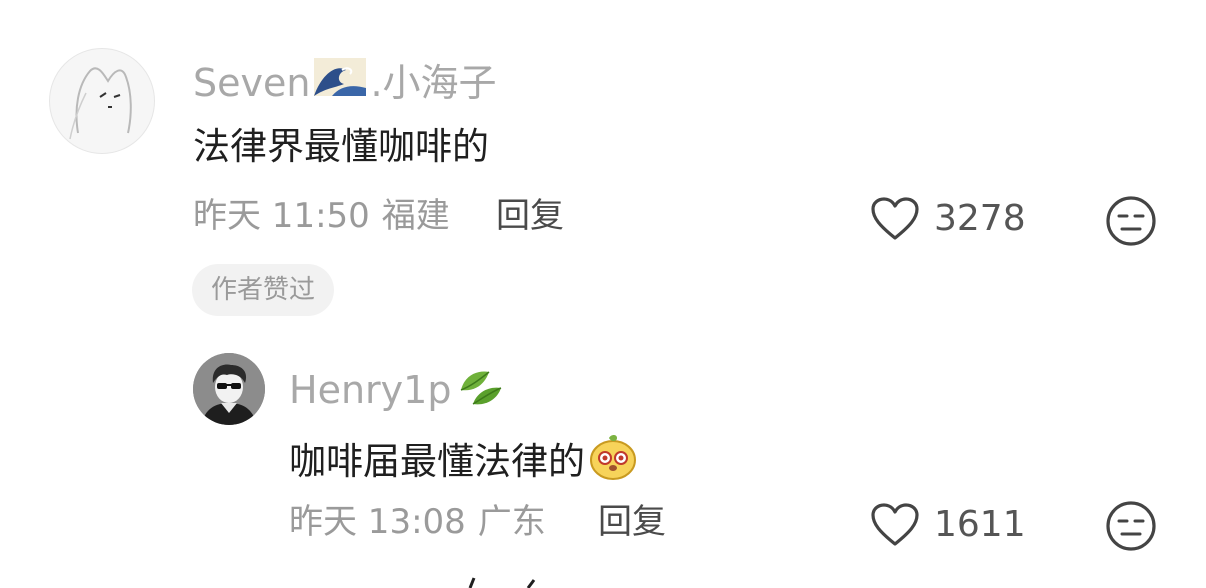 The image size is (1206, 588). I want to click on like-button: 1611, so click(948, 525).